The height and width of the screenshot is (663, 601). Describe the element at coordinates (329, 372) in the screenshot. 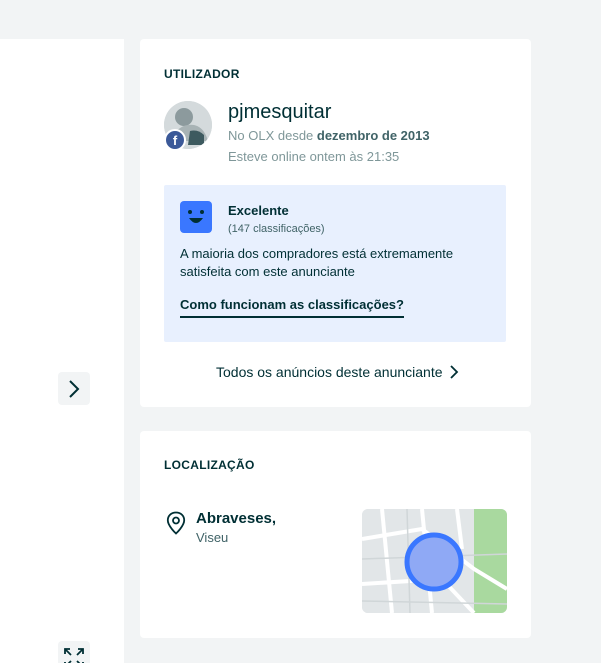

I see `all-ads-label: Todos os anúncios deste anunciante` at that location.